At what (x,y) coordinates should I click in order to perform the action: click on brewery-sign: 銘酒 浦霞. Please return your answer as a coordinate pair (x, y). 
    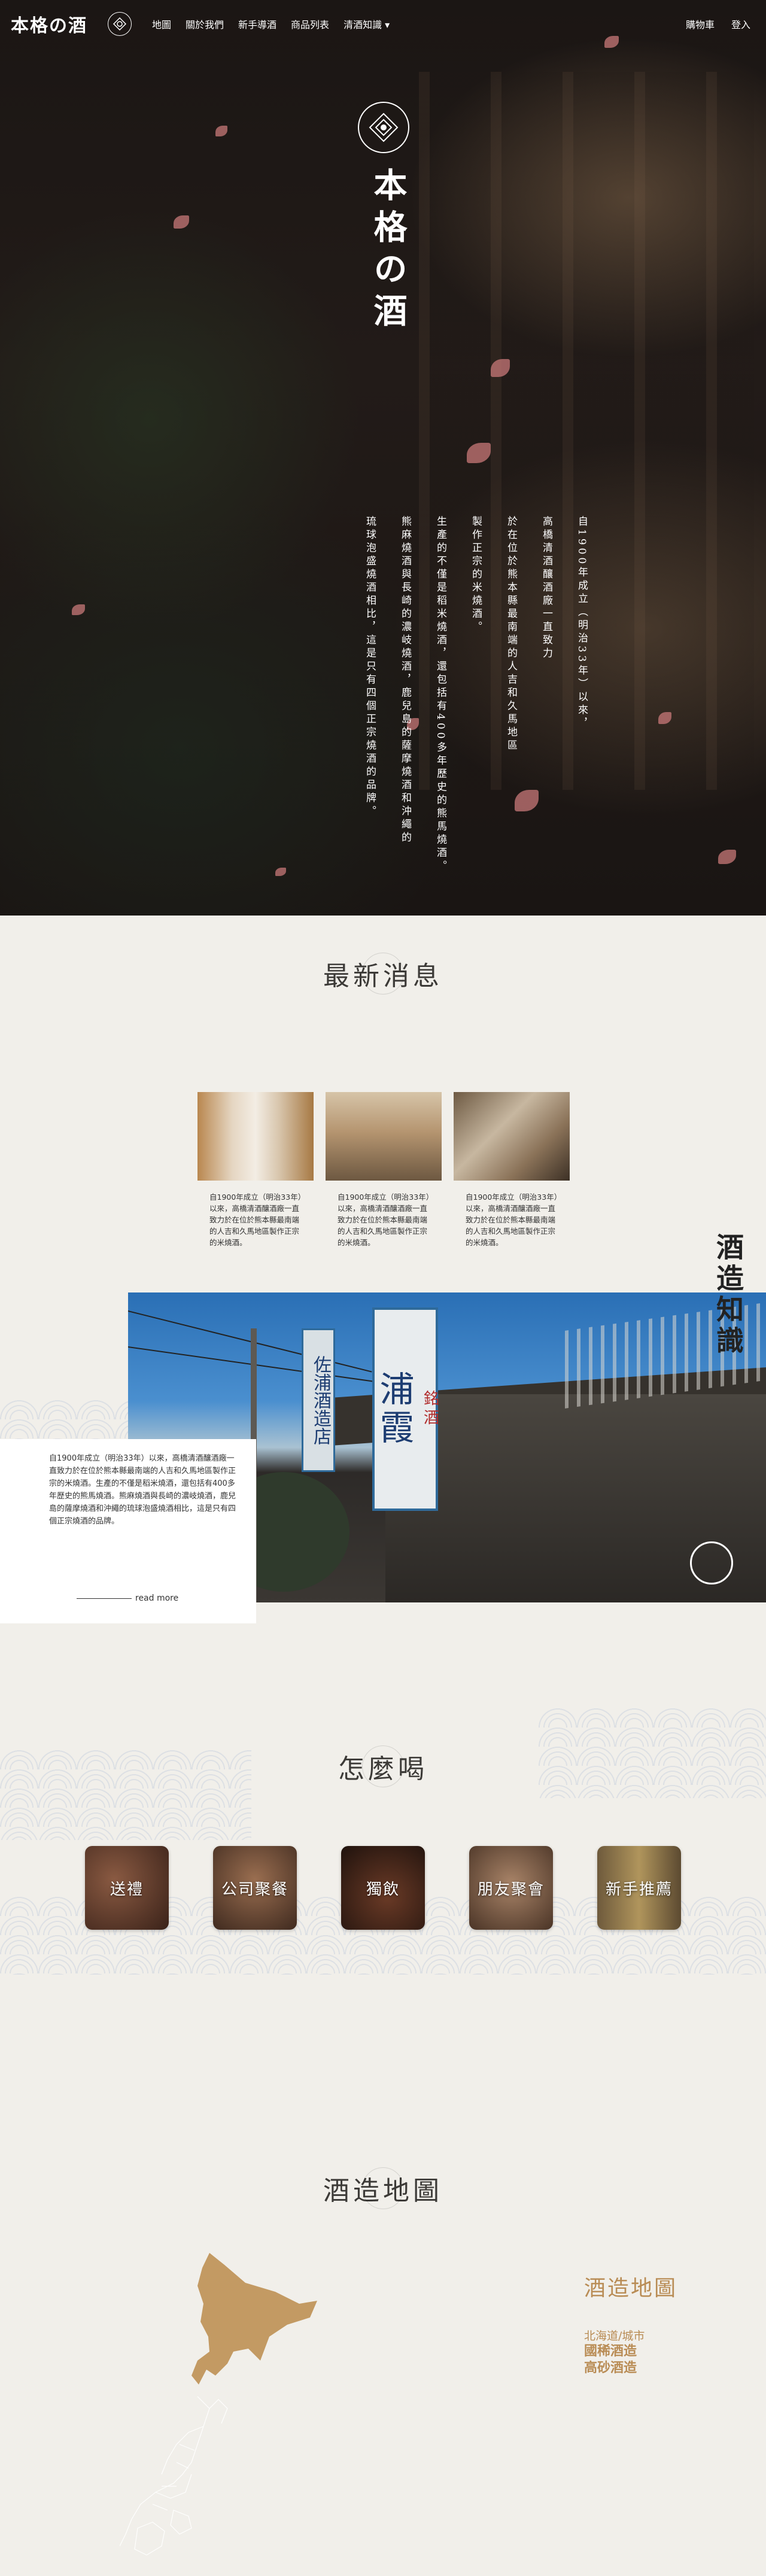
    Looking at the image, I should click on (405, 1409).